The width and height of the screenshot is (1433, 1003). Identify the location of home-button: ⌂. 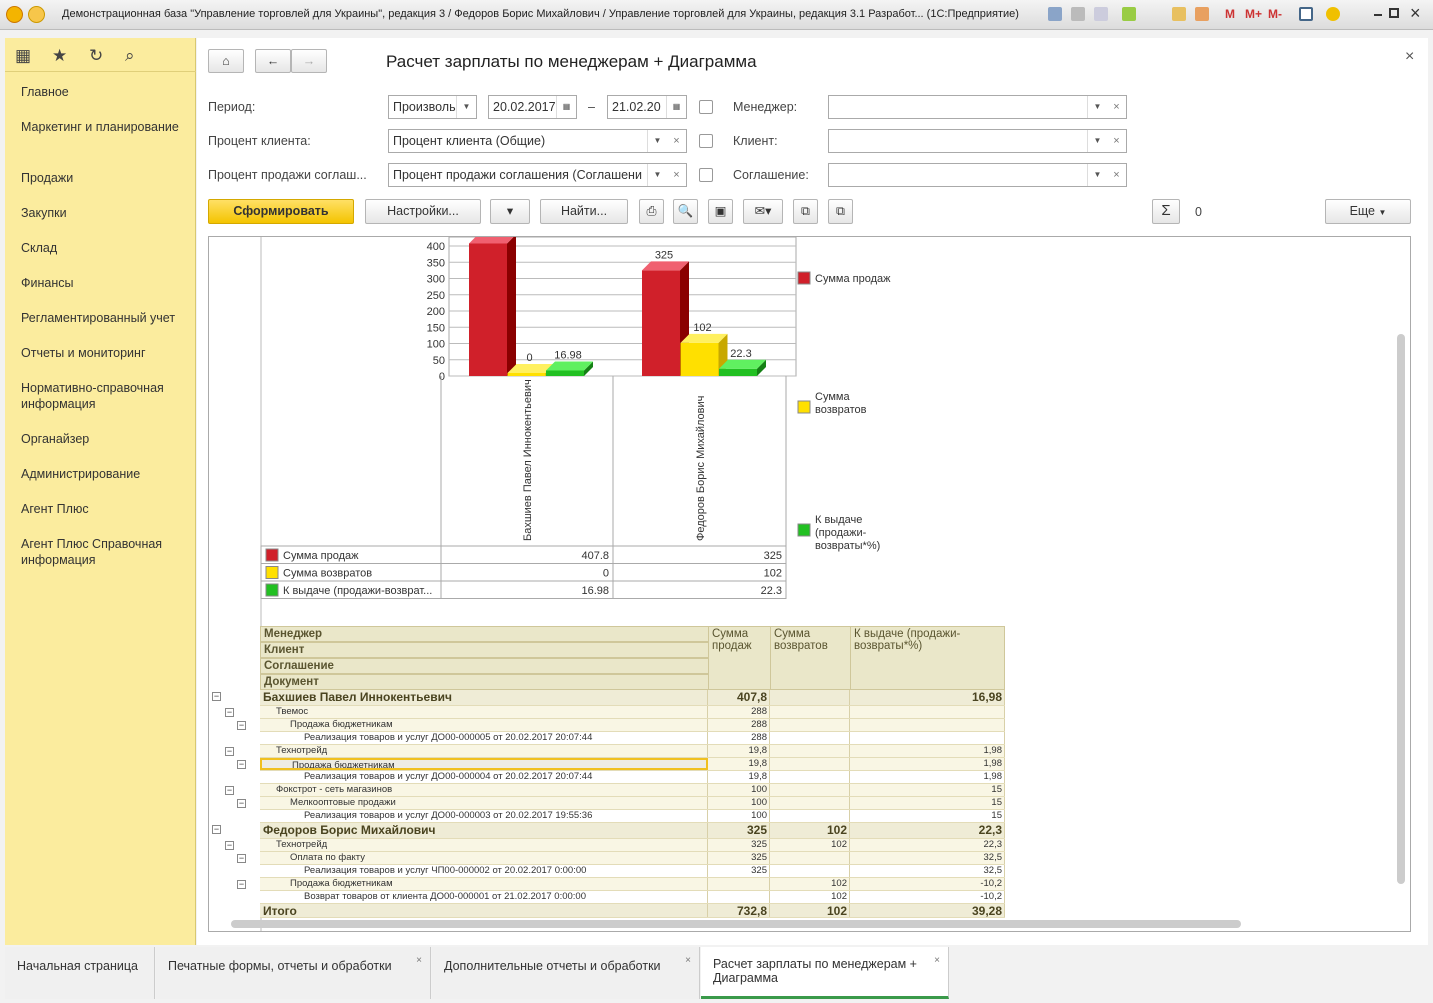
(226, 61).